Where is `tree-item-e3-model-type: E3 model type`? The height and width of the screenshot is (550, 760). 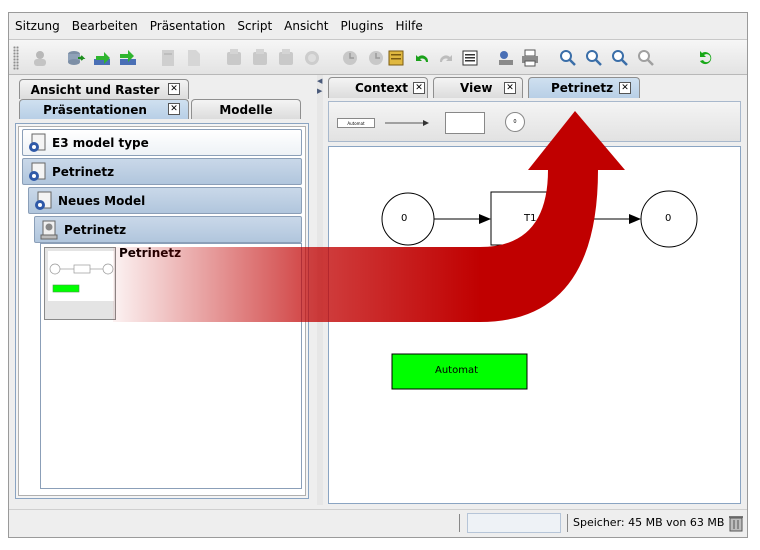
tree-item-e3-model-type: E3 model type is located at coordinates (162, 142).